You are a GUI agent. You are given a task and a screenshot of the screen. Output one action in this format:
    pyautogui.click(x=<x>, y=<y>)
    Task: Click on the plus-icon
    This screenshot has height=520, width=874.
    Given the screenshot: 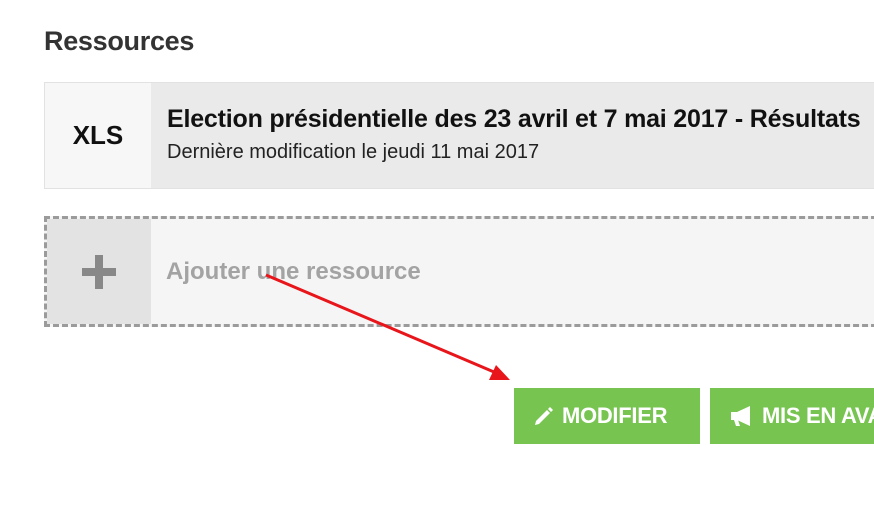 What is the action you would take?
    pyautogui.click(x=99, y=271)
    